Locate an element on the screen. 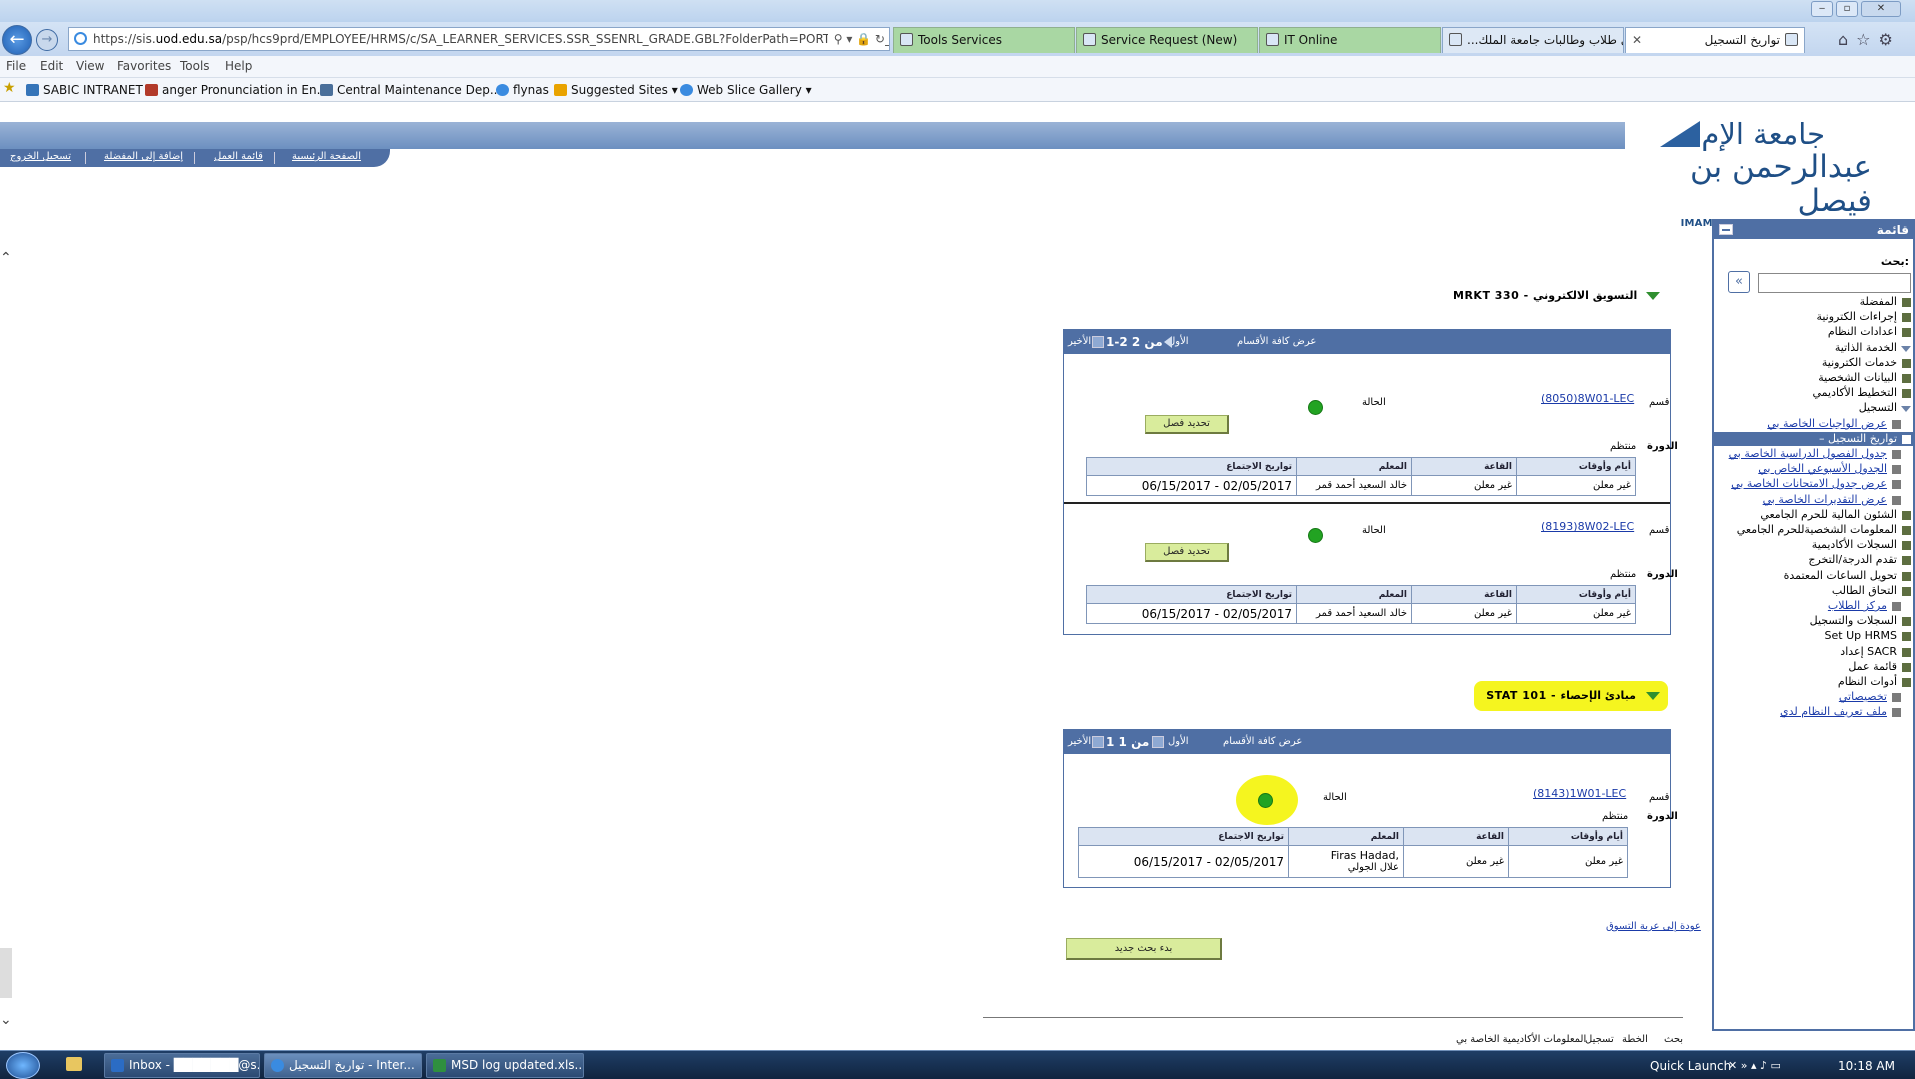 The image size is (1915, 1079). sidebar-item: جدول الفصول الدراسية الخاصة بي is located at coordinates (1813, 454).